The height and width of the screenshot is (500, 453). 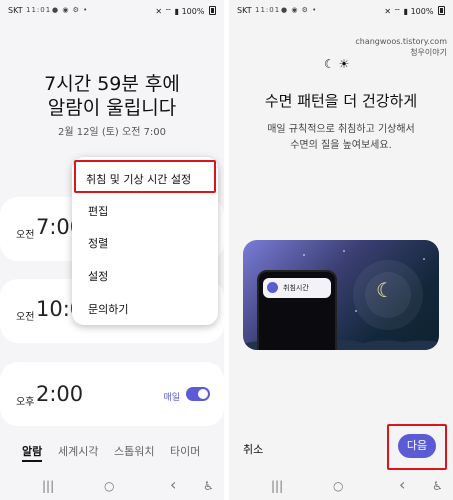 I want to click on phone-illustration: 취침시간, so click(x=297, y=310).